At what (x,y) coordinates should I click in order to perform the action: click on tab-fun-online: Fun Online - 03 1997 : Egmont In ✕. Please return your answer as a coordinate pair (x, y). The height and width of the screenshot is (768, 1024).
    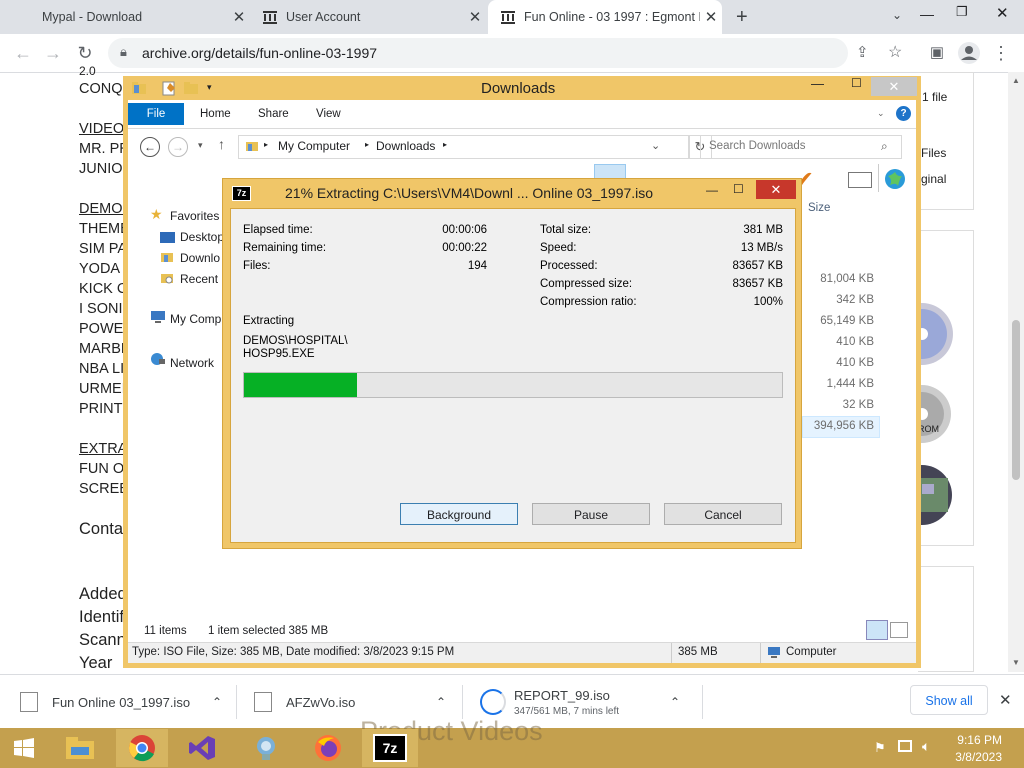
    Looking at the image, I should click on (605, 17).